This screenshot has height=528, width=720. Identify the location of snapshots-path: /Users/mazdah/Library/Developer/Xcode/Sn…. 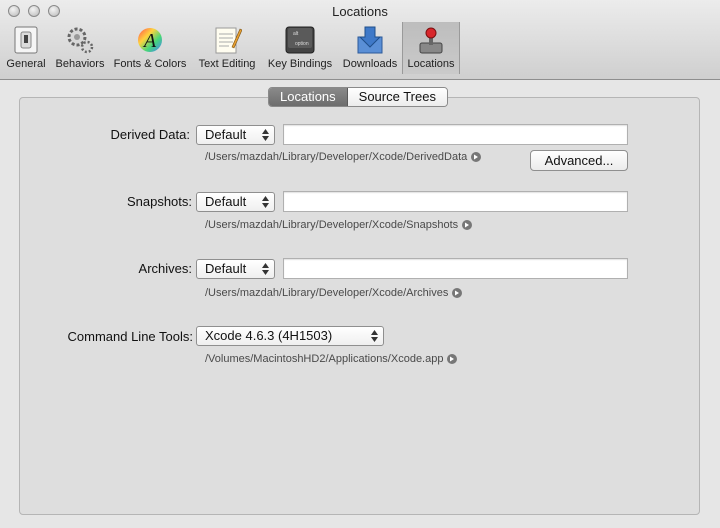
(339, 225).